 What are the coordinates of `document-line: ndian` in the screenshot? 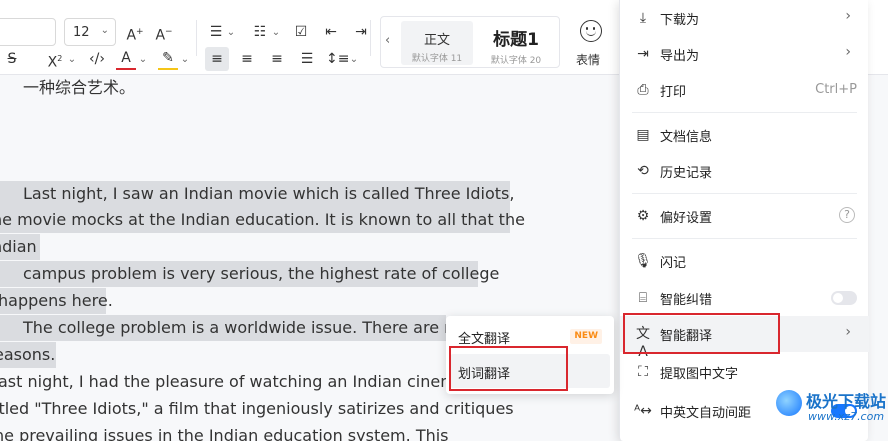 It's located at (20, 247).